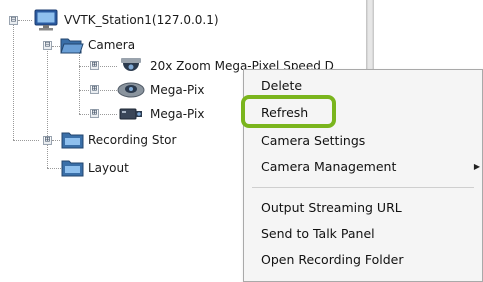 The width and height of the screenshot is (483, 282). What do you see at coordinates (177, 90) in the screenshot?
I see `camera-2-label: Mega-Pix` at bounding box center [177, 90].